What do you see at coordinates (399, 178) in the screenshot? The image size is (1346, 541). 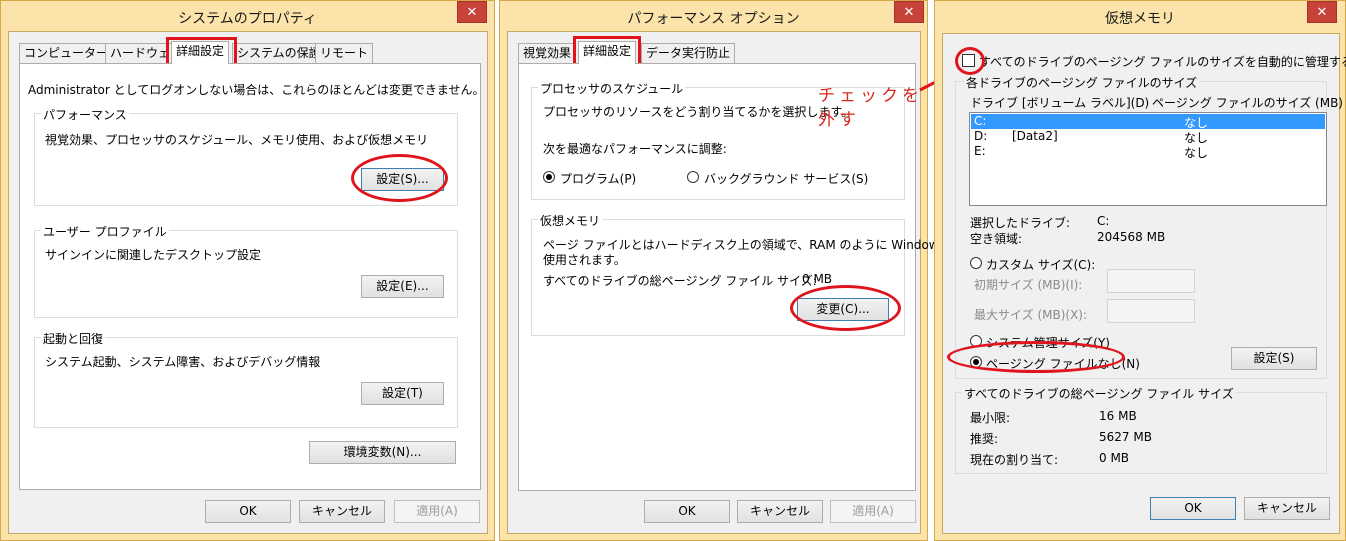 I see `performance-settings-highlight` at bounding box center [399, 178].